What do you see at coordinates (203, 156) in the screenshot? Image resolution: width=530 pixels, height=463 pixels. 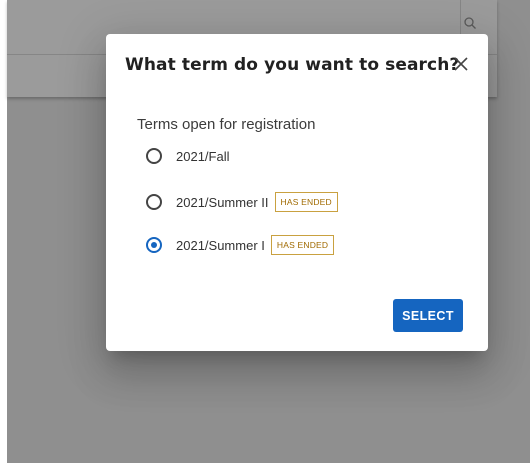 I see `option-label: 2021/Fall` at bounding box center [203, 156].